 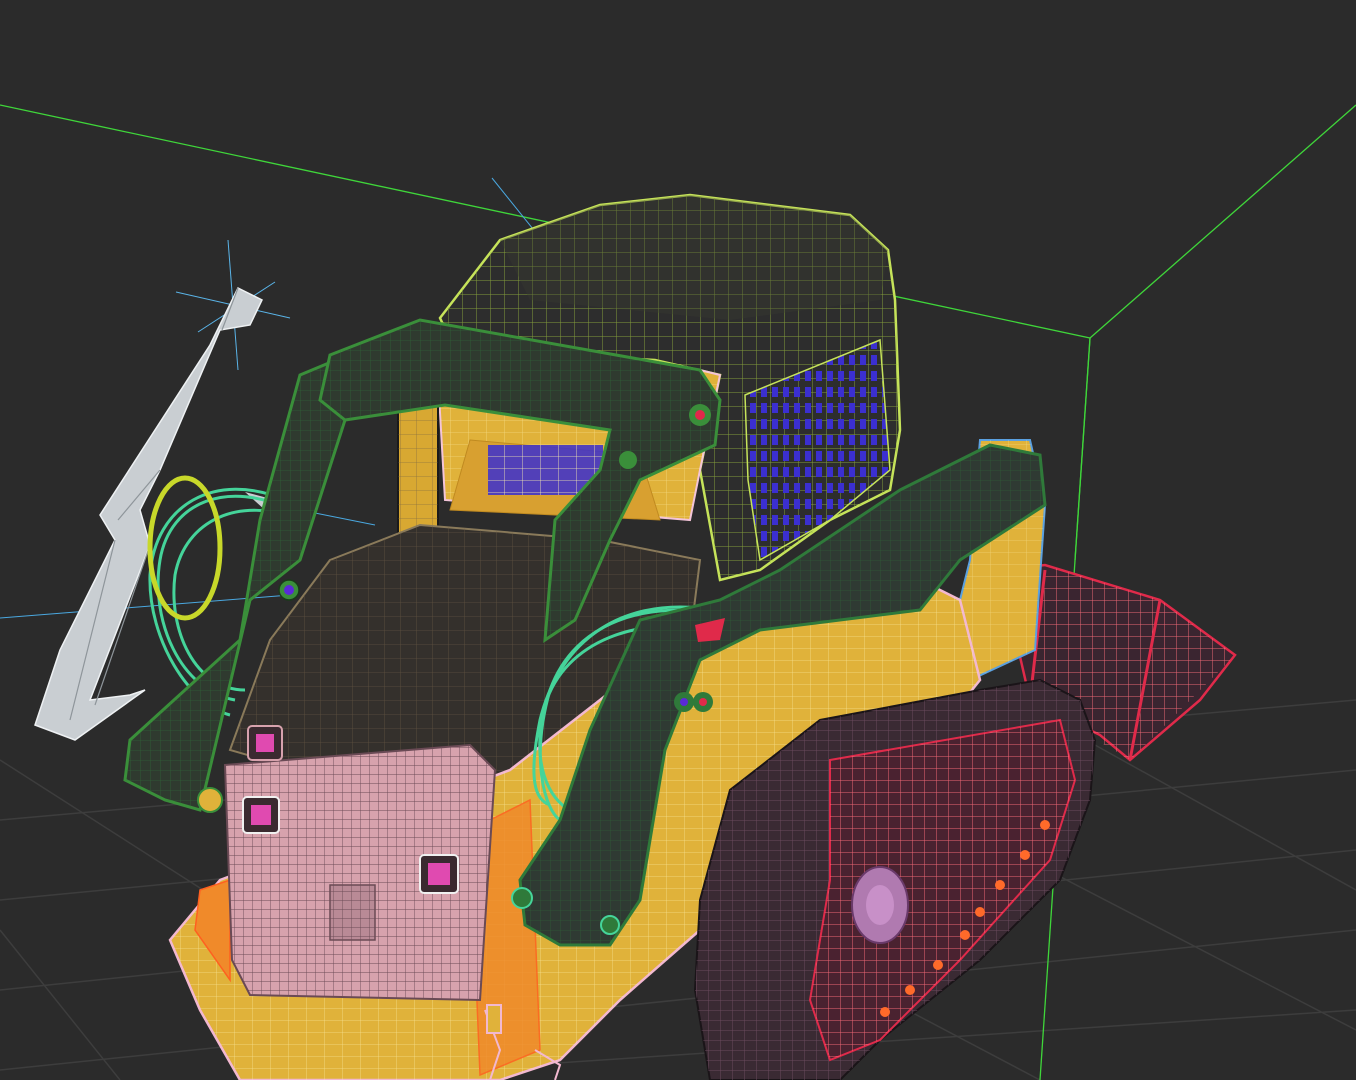 I want to click on rear-light-left-bottom, so click(x=261, y=815).